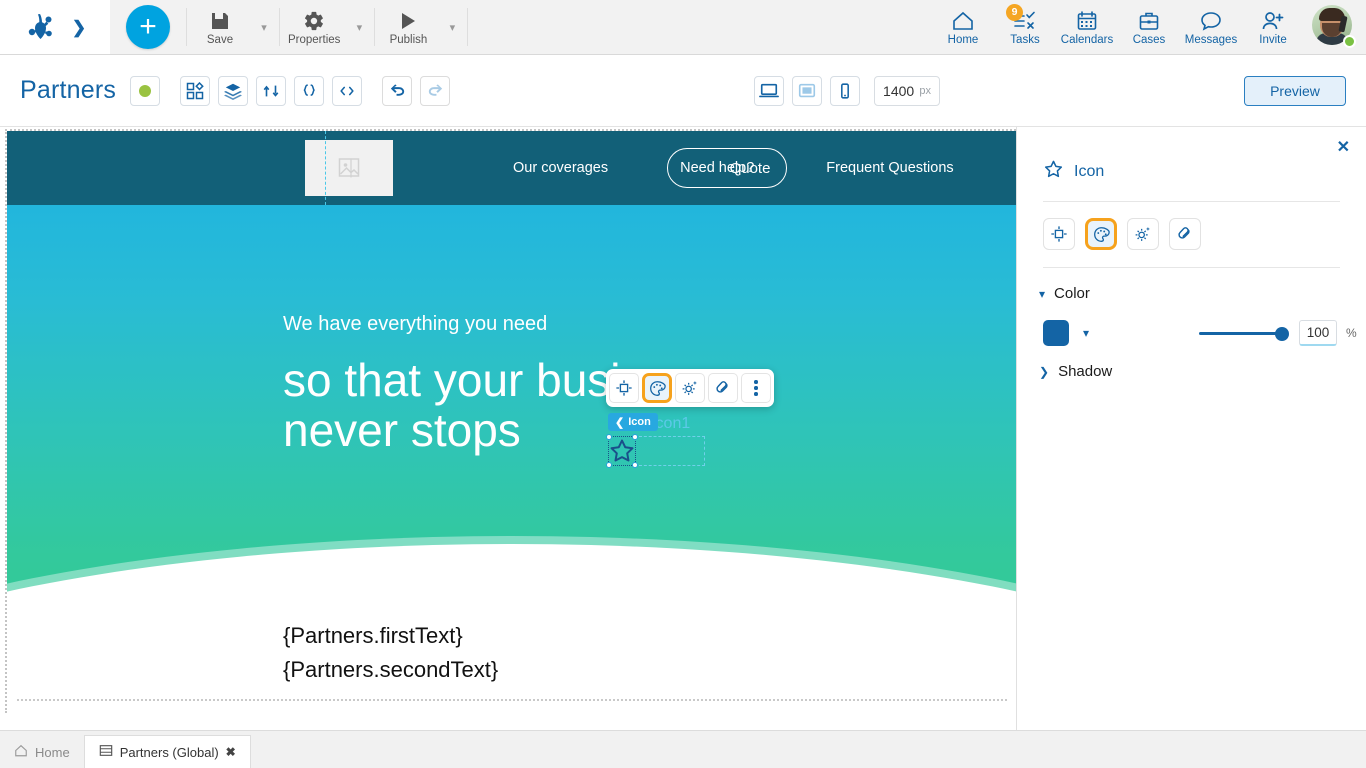  I want to click on site-nav-cta-button: Quote, so click(727, 168).